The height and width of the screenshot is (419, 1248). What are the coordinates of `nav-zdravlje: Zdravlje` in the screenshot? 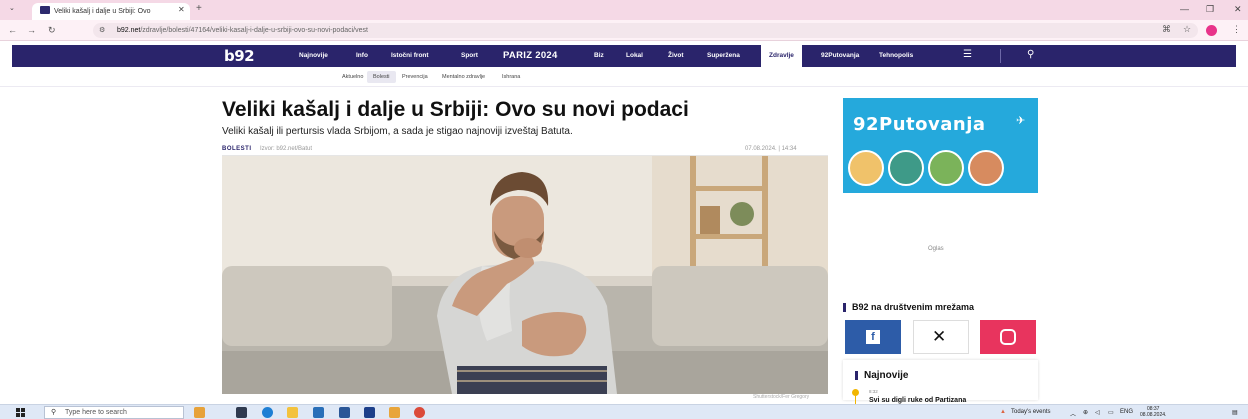 It's located at (781, 56).